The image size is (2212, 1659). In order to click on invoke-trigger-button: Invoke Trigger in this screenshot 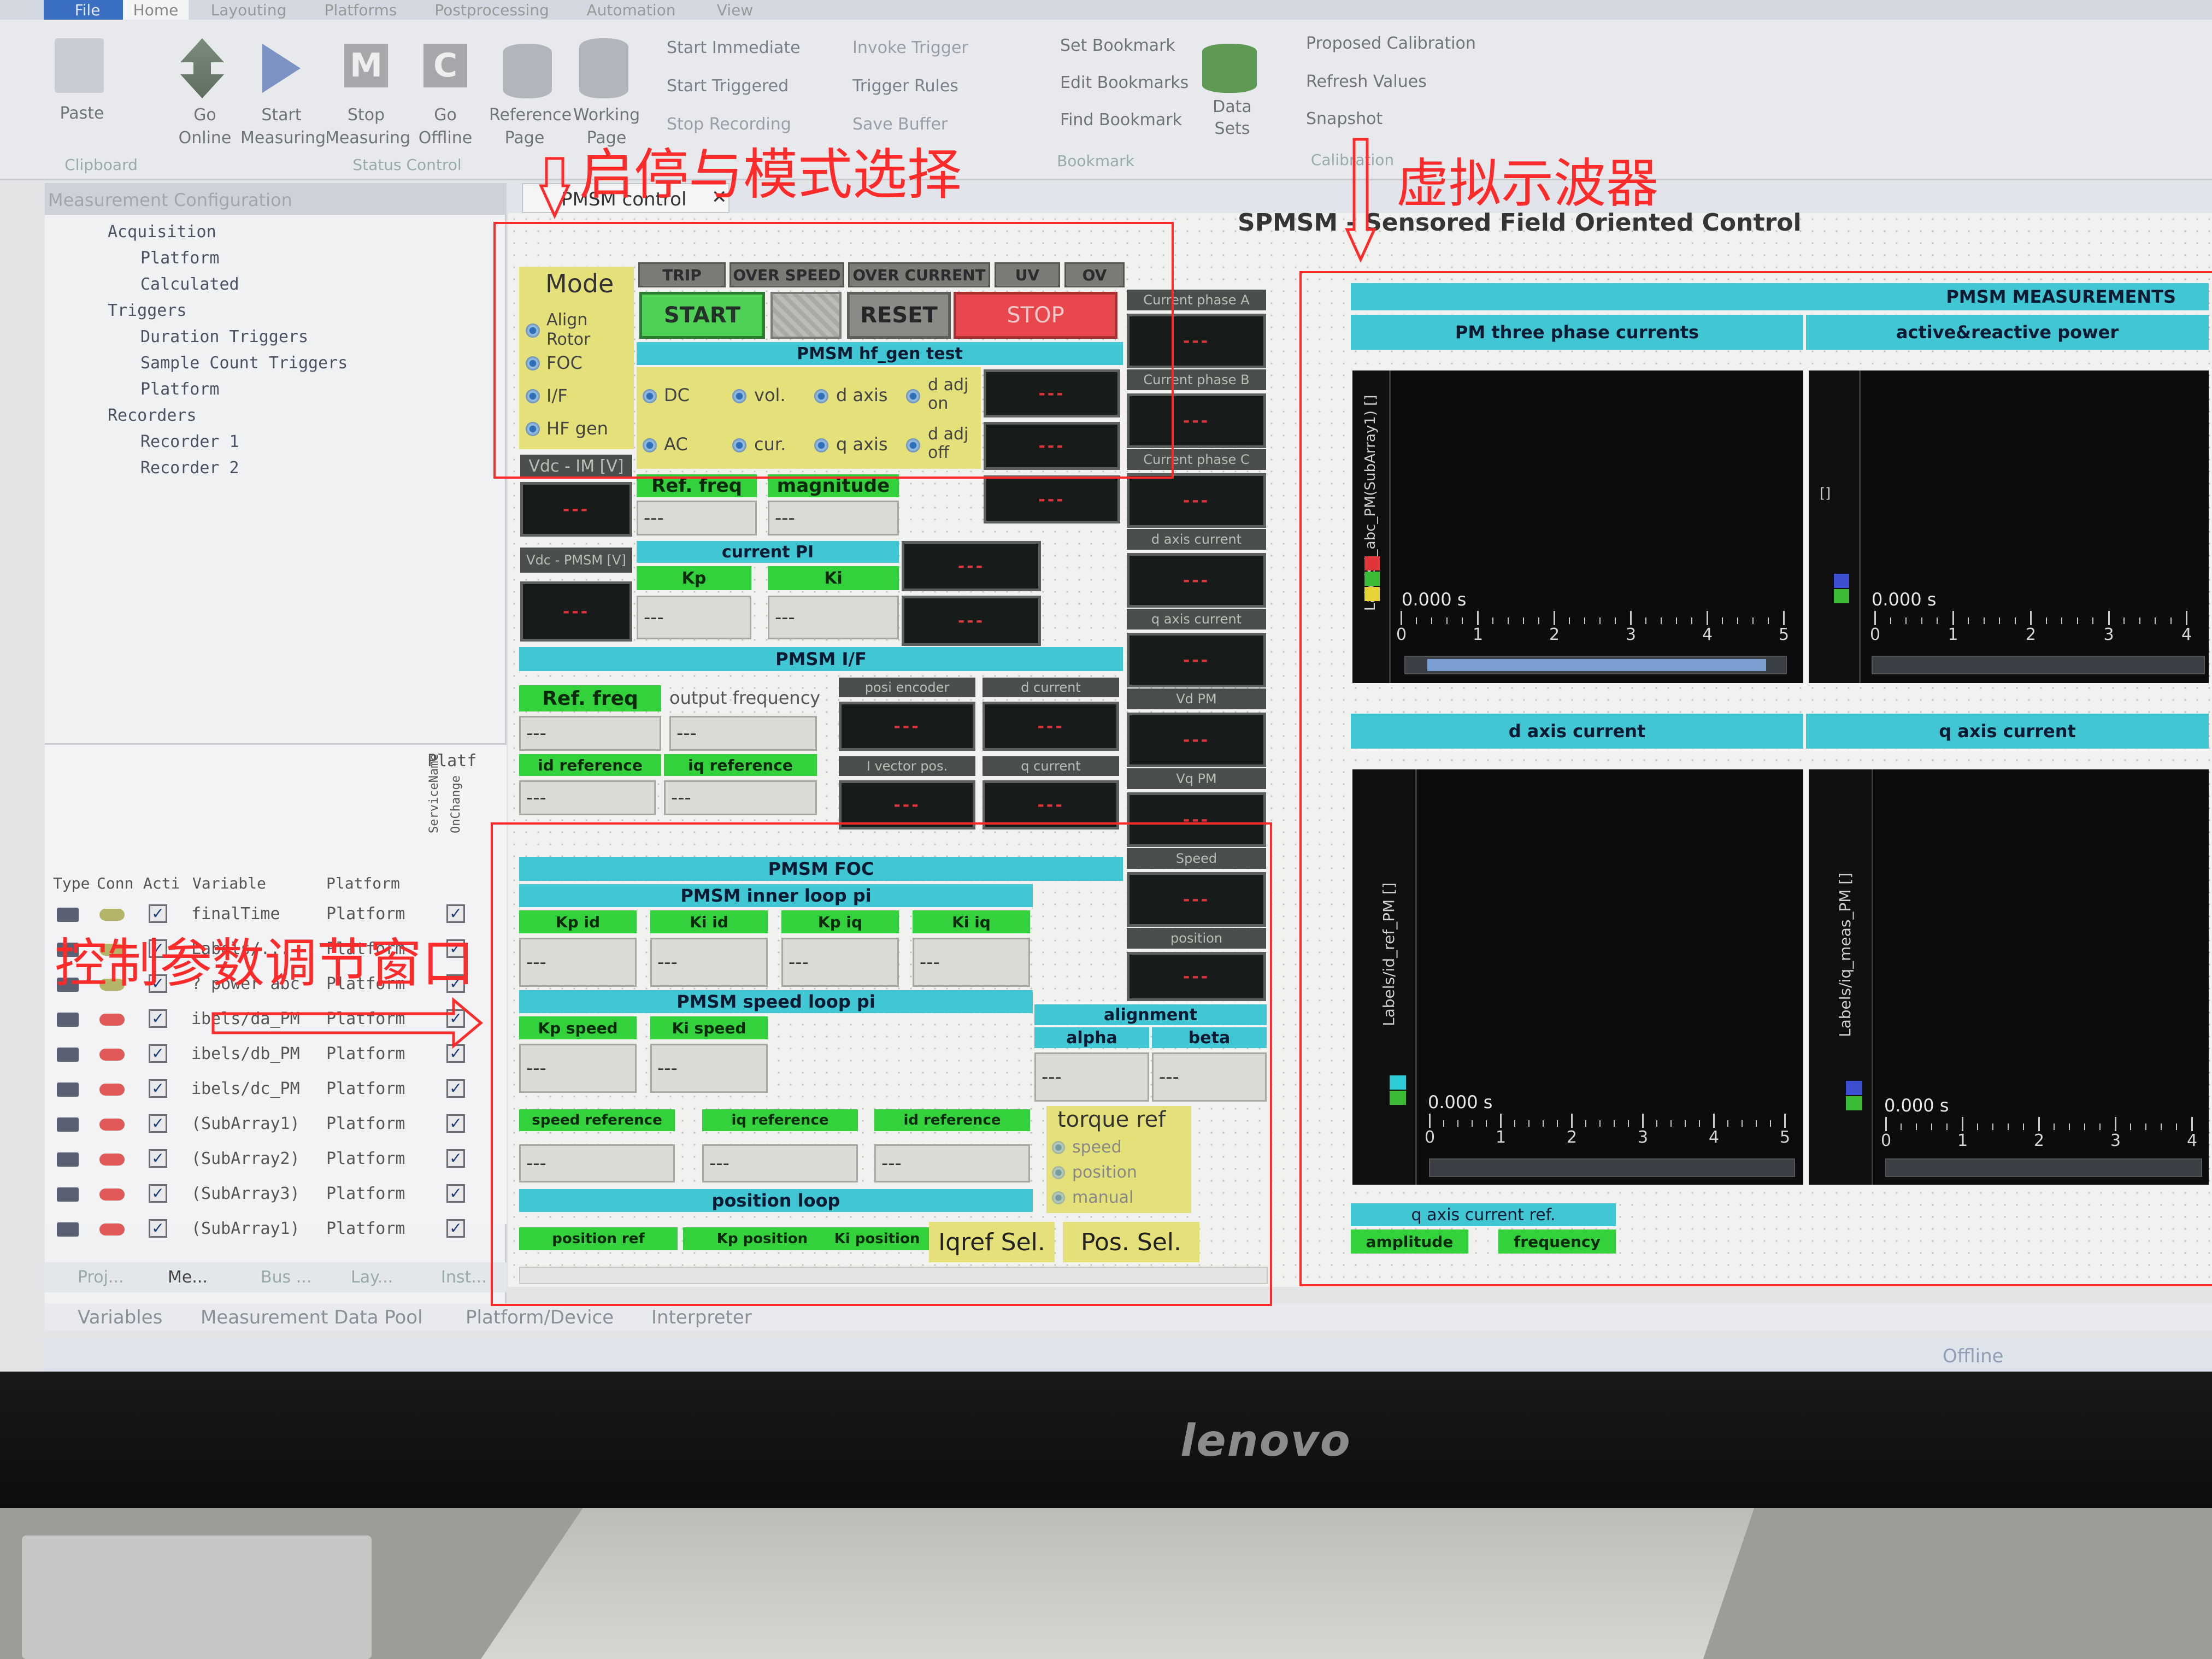, I will do `click(920, 47)`.